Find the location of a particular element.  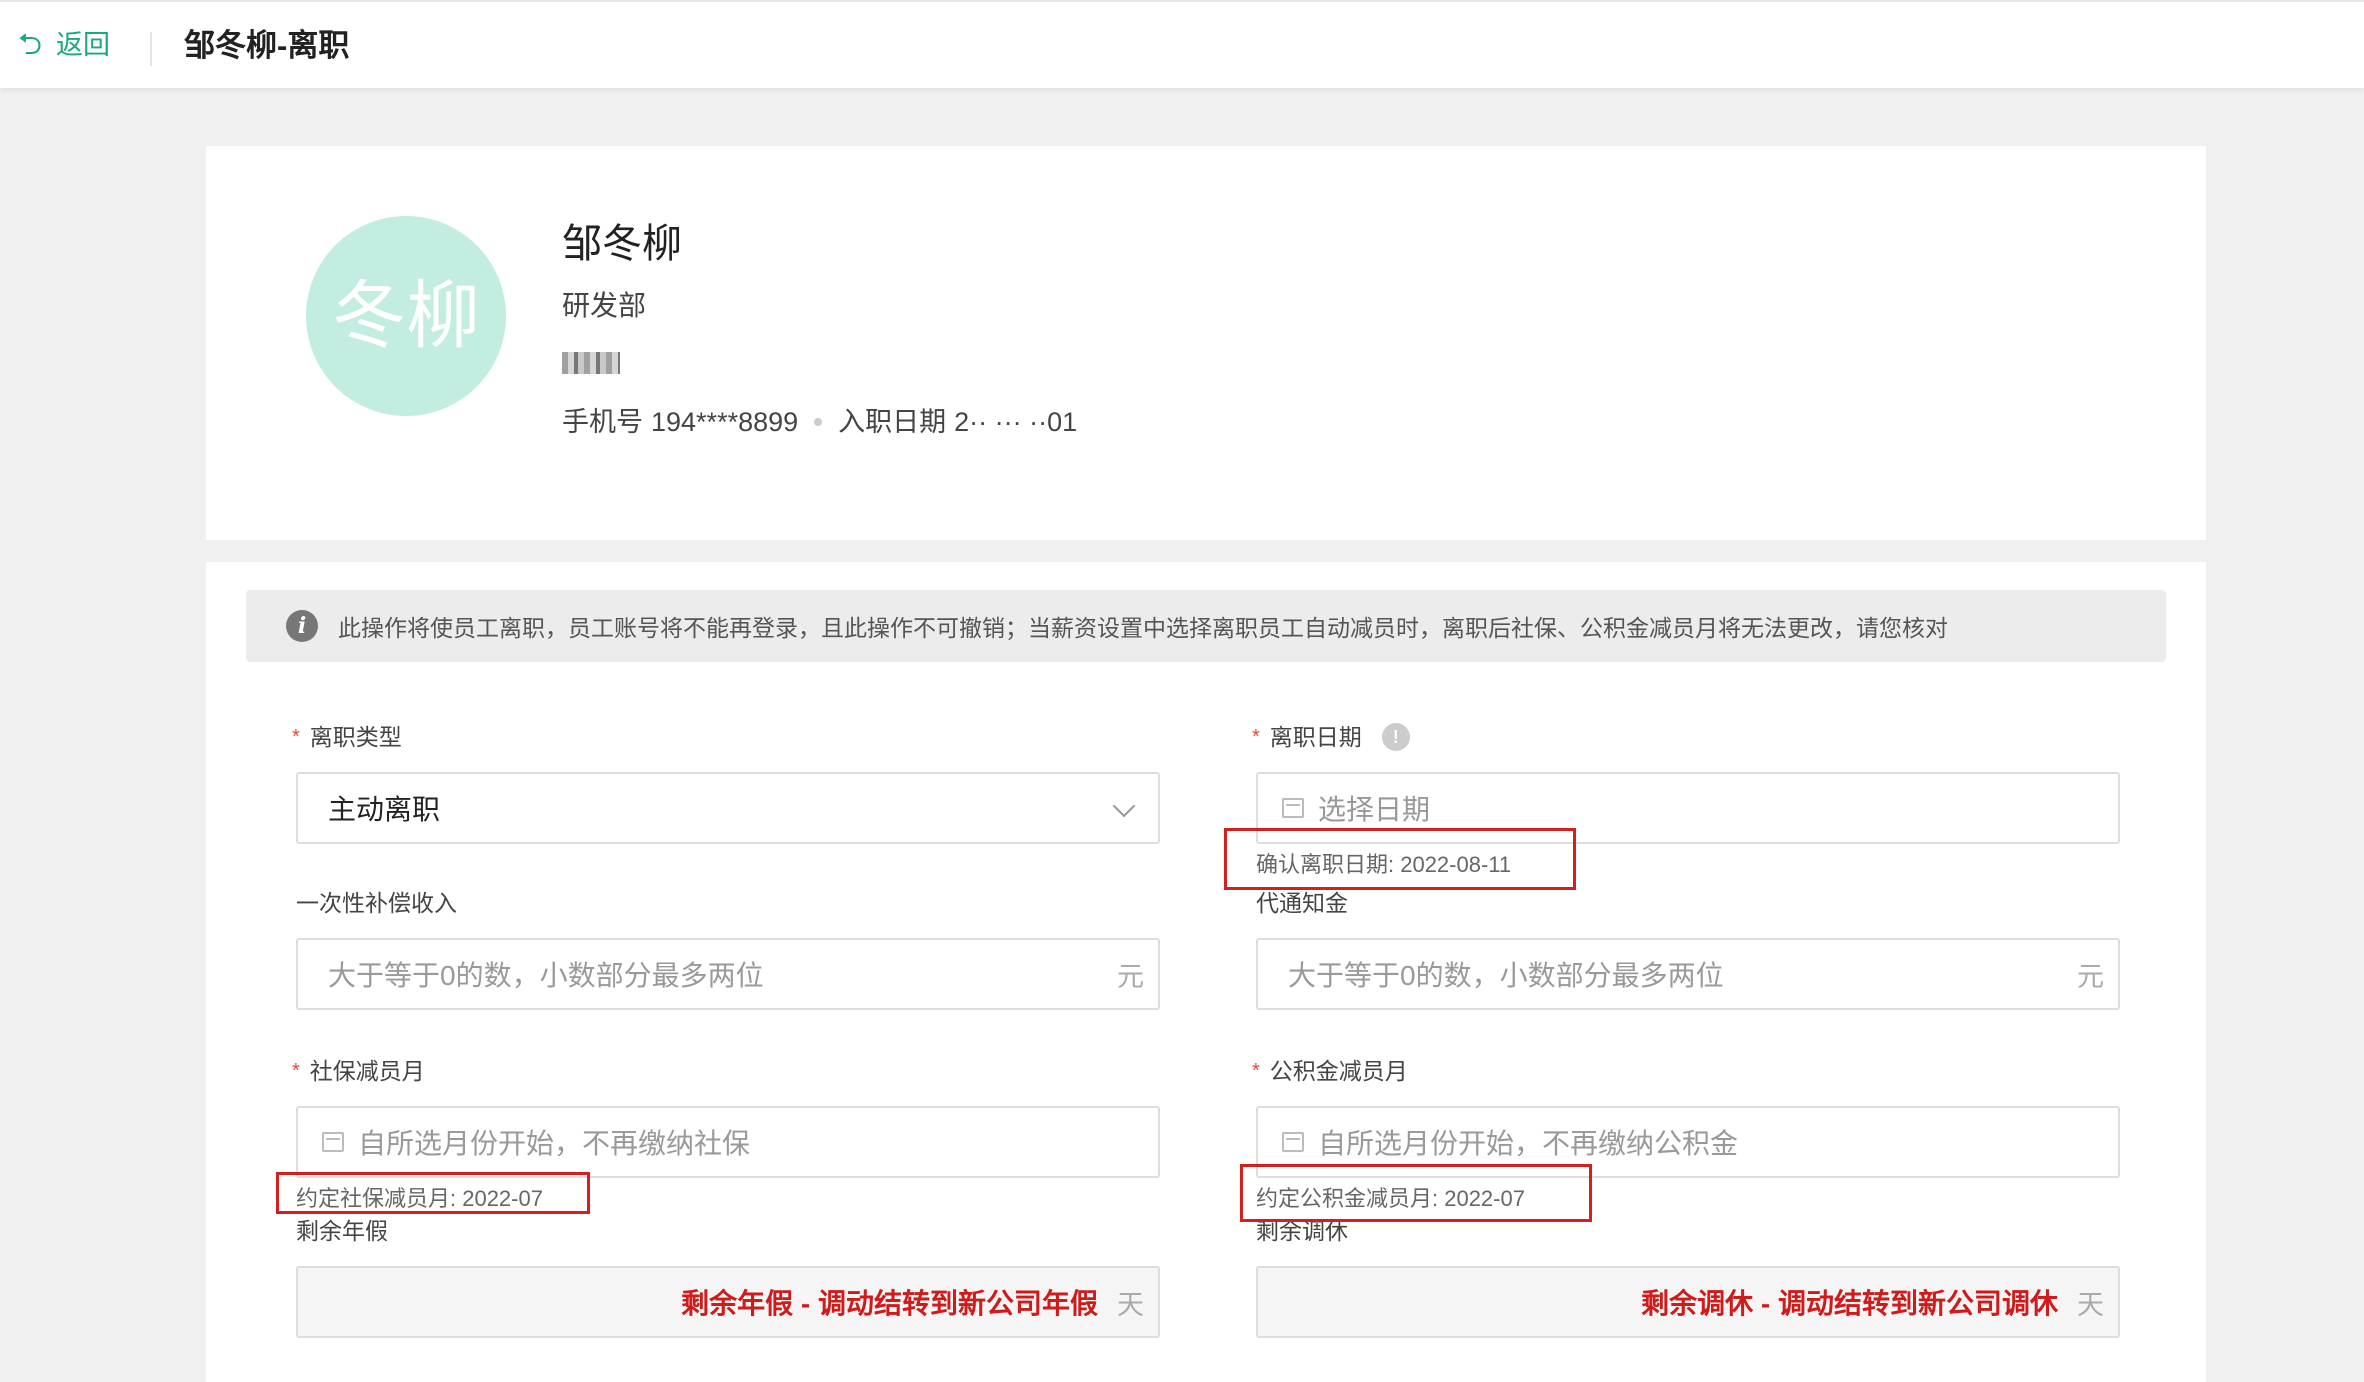

leave-type-select: 主动离职 is located at coordinates (728, 808).